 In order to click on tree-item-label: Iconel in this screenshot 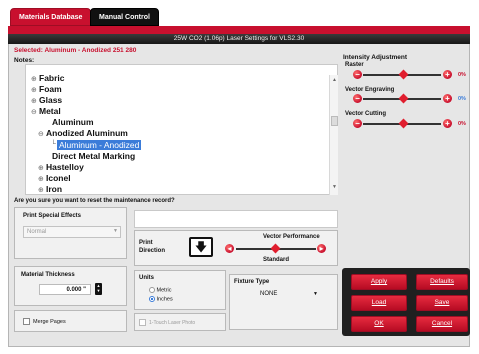, I will do `click(58, 178)`.